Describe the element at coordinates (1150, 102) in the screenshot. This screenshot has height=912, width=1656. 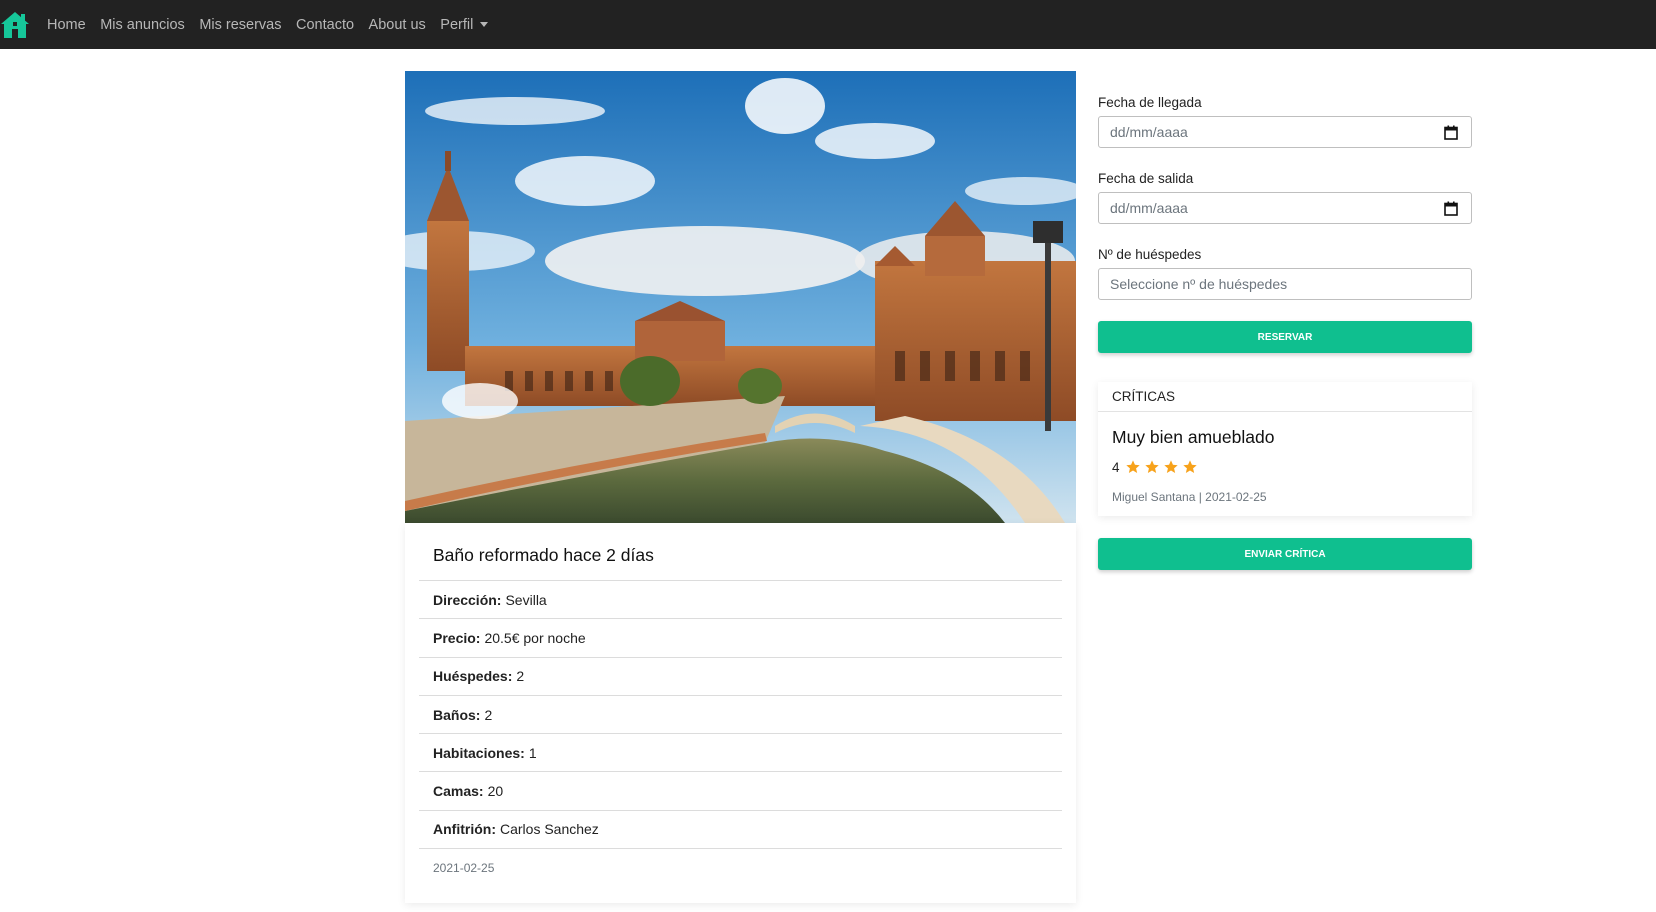
I see `arrival-date-label: Fecha de llegada` at that location.